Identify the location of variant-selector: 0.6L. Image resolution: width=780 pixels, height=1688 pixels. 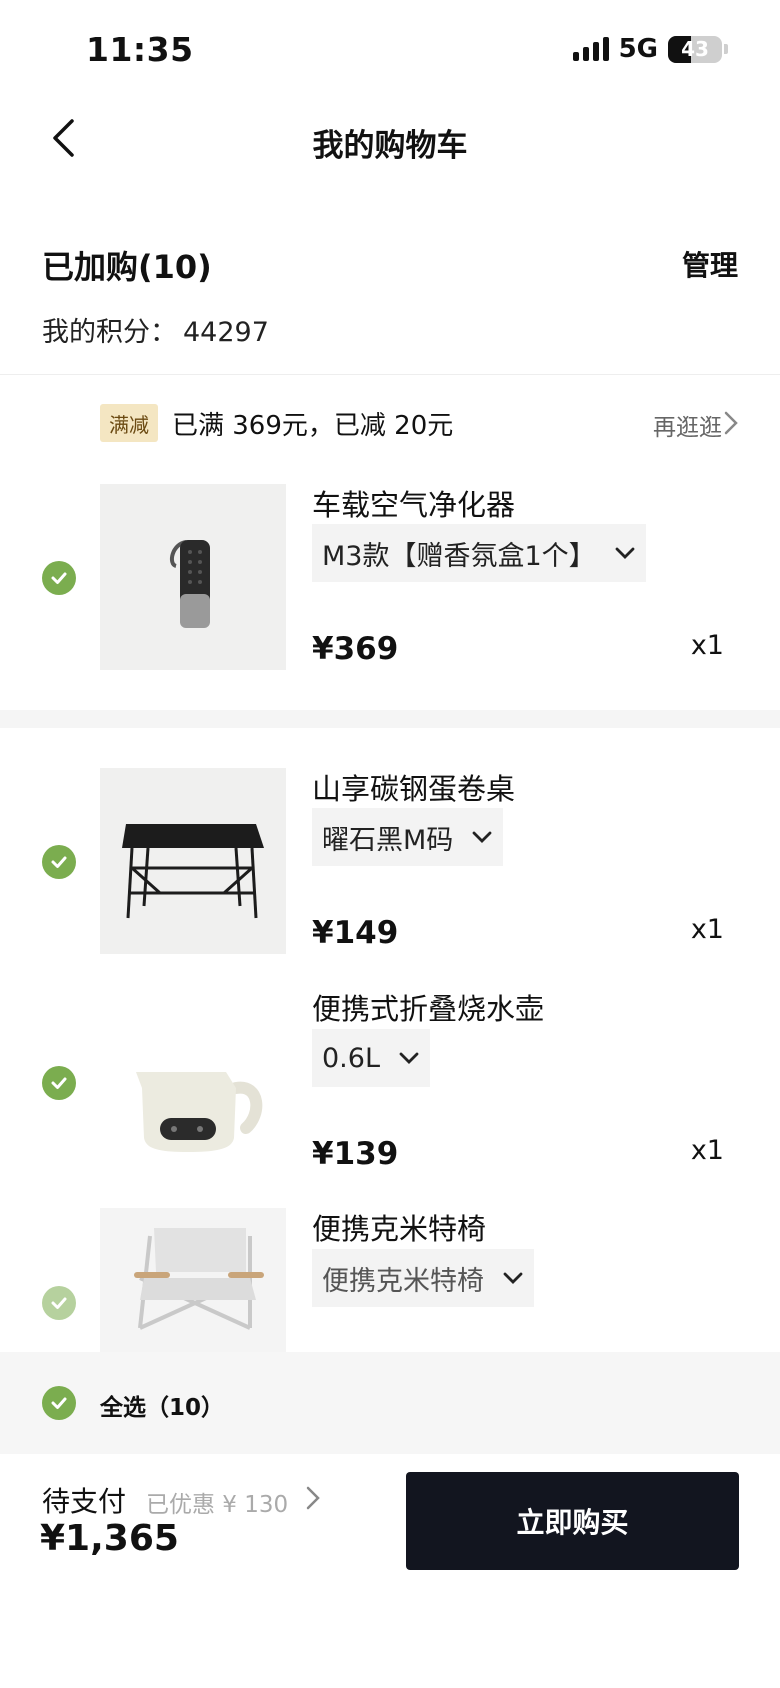
(371, 1058).